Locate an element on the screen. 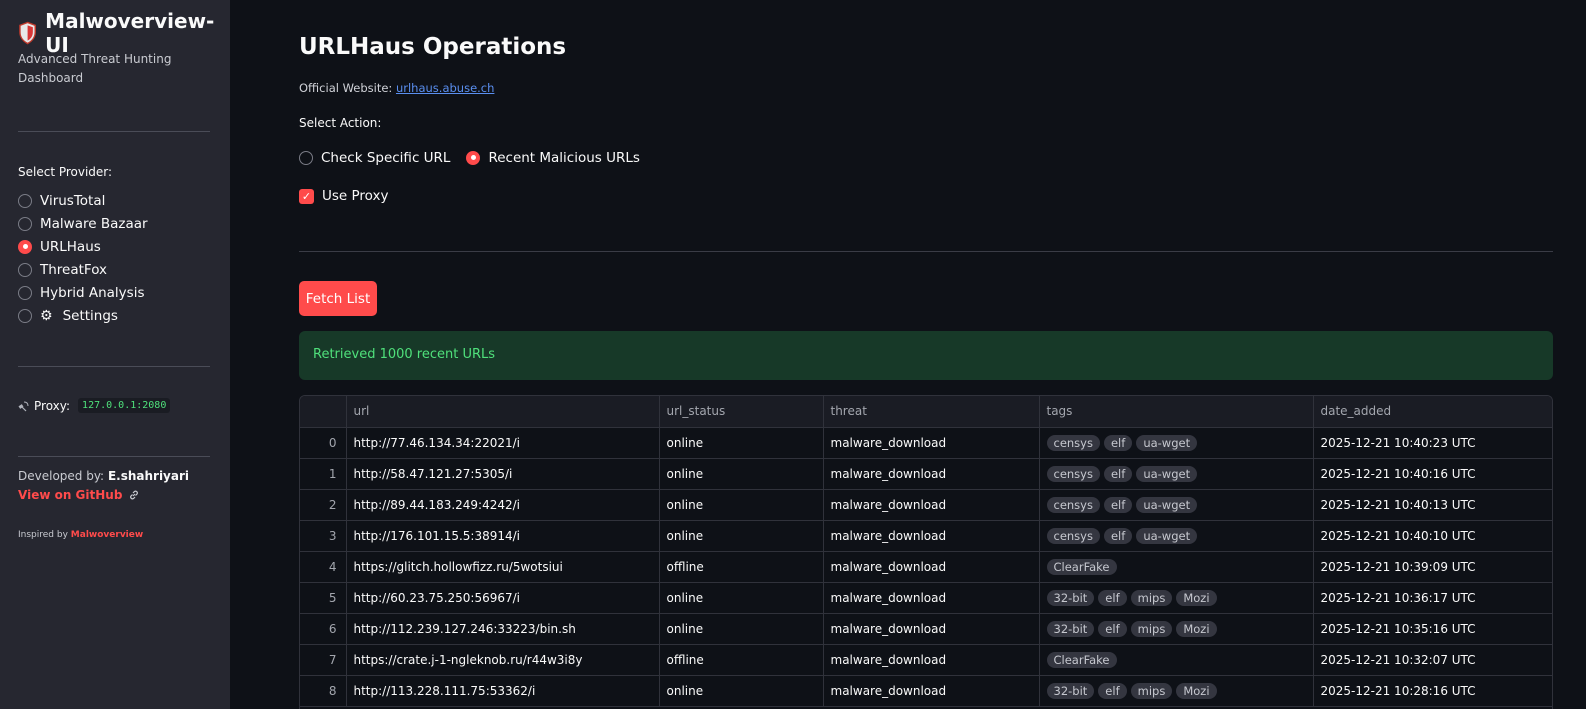  column-header-tags: tags is located at coordinates (1176, 412).